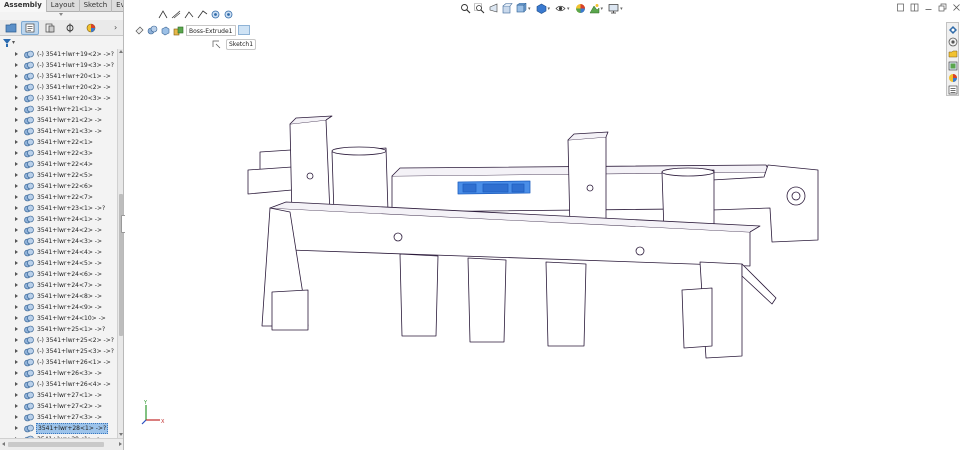  What do you see at coordinates (953, 54) in the screenshot?
I see `file-explorer-icon` at bounding box center [953, 54].